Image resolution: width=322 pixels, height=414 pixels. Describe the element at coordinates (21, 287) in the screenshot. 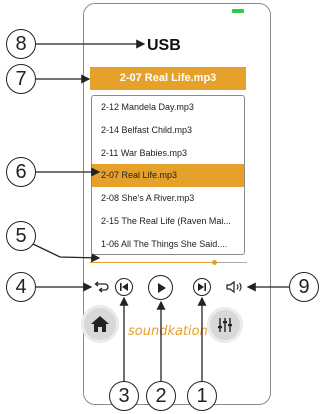

I see `callout-4: 4` at that location.